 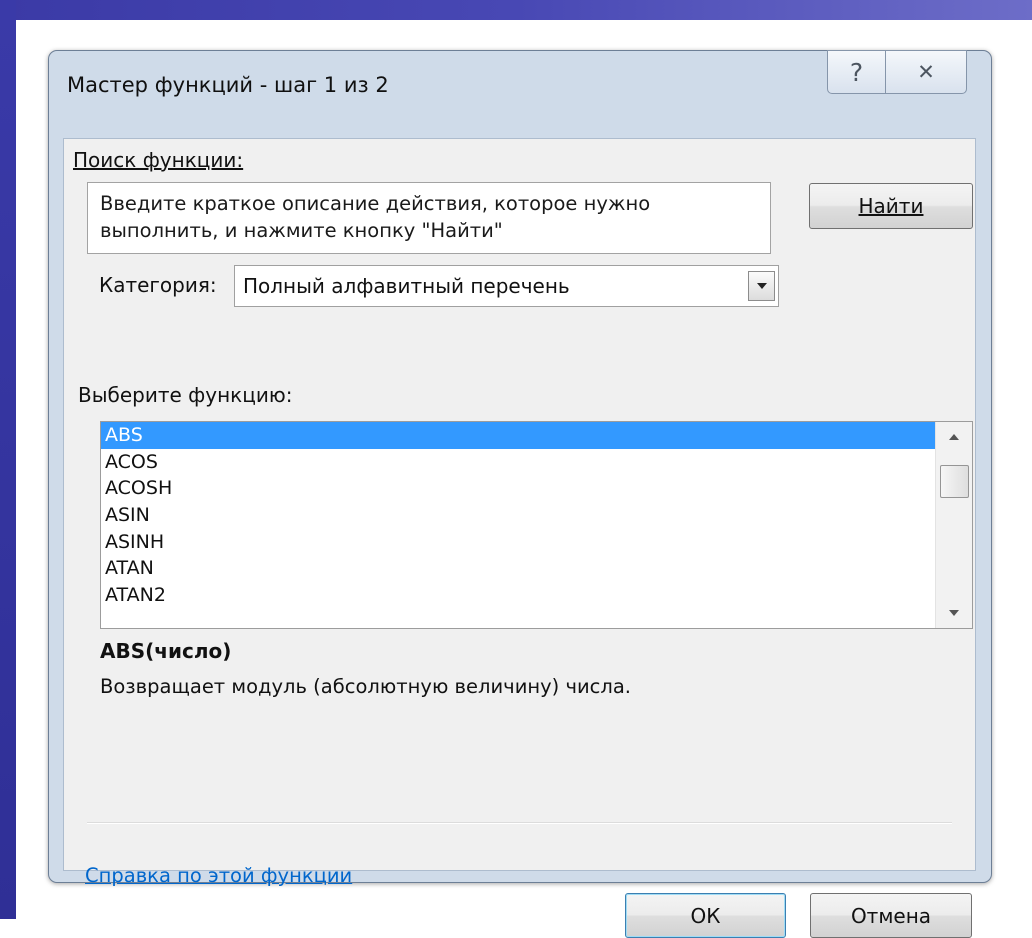 I want to click on search-label-text: Поиск функции:, so click(x=158, y=160).